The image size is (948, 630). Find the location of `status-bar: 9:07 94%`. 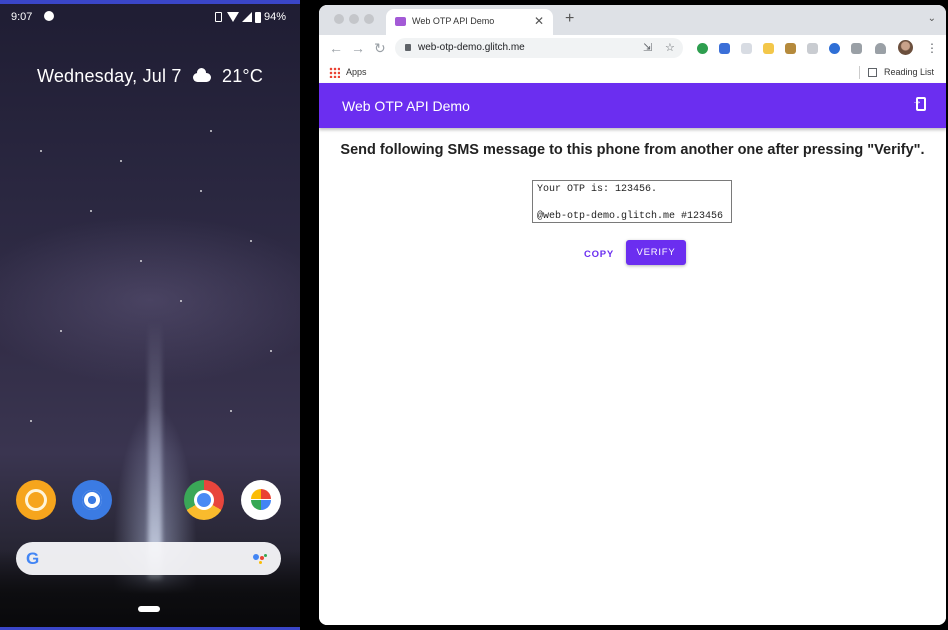

status-bar: 9:07 94% is located at coordinates (150, 17).